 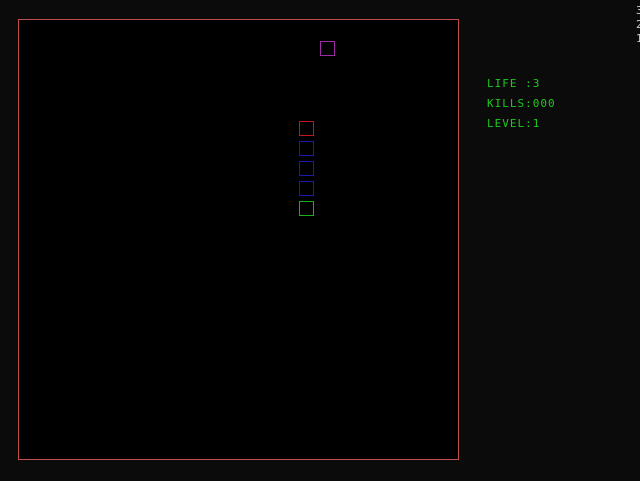 I want to click on life-counter: LIFE :3, so click(x=514, y=83).